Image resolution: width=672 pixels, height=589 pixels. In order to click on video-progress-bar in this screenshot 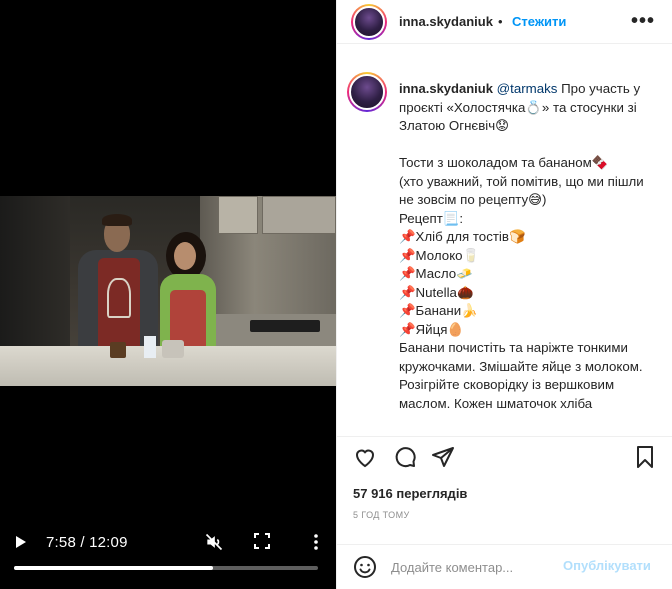, I will do `click(166, 568)`.